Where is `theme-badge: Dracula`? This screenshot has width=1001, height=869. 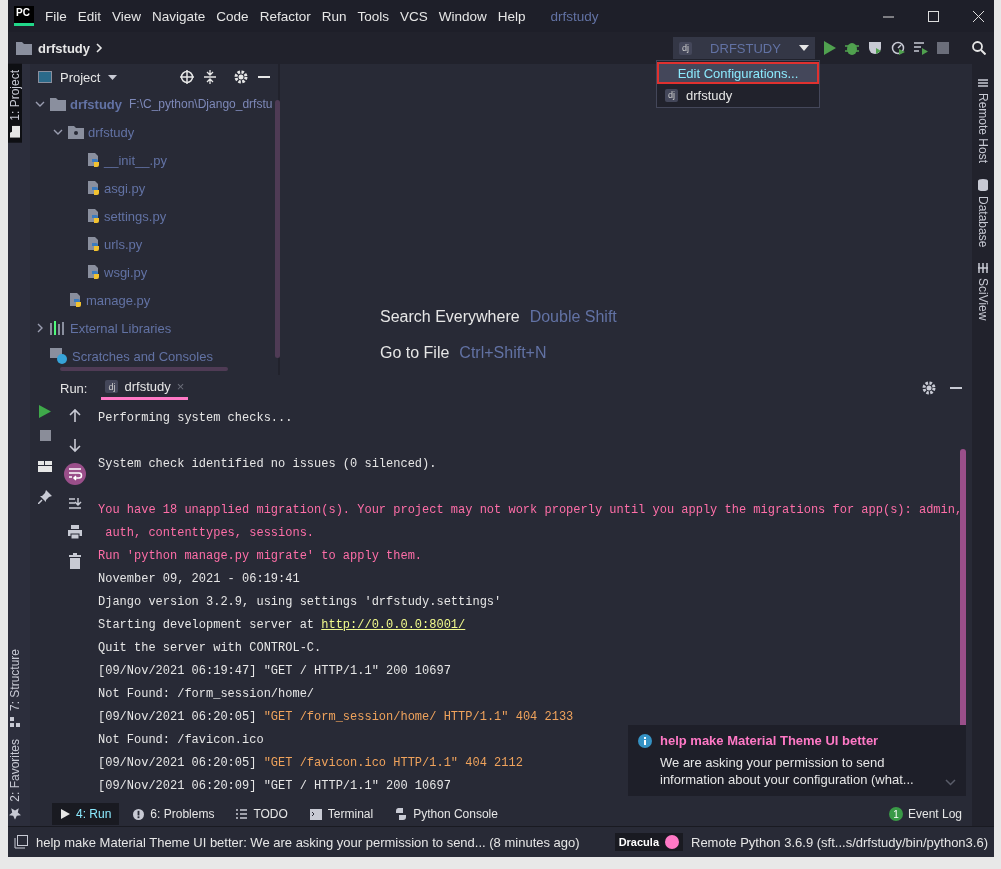
theme-badge: Dracula is located at coordinates (648, 842).